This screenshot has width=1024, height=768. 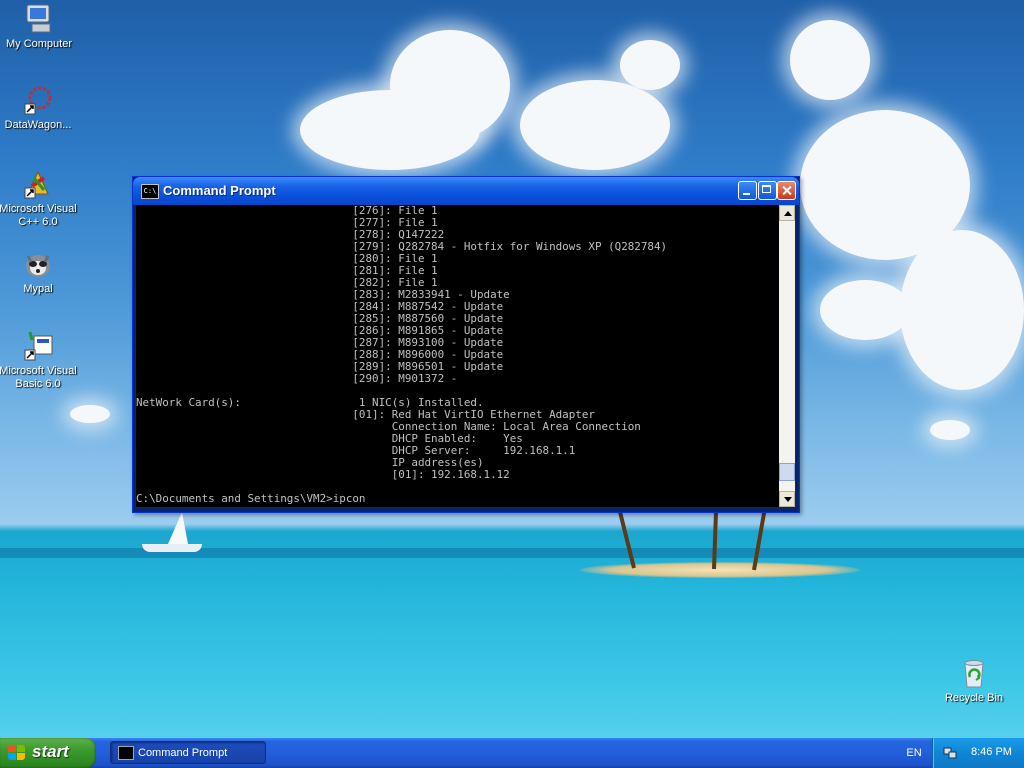 What do you see at coordinates (39, 44) in the screenshot?
I see `desktop-icon-label: My Computer` at bounding box center [39, 44].